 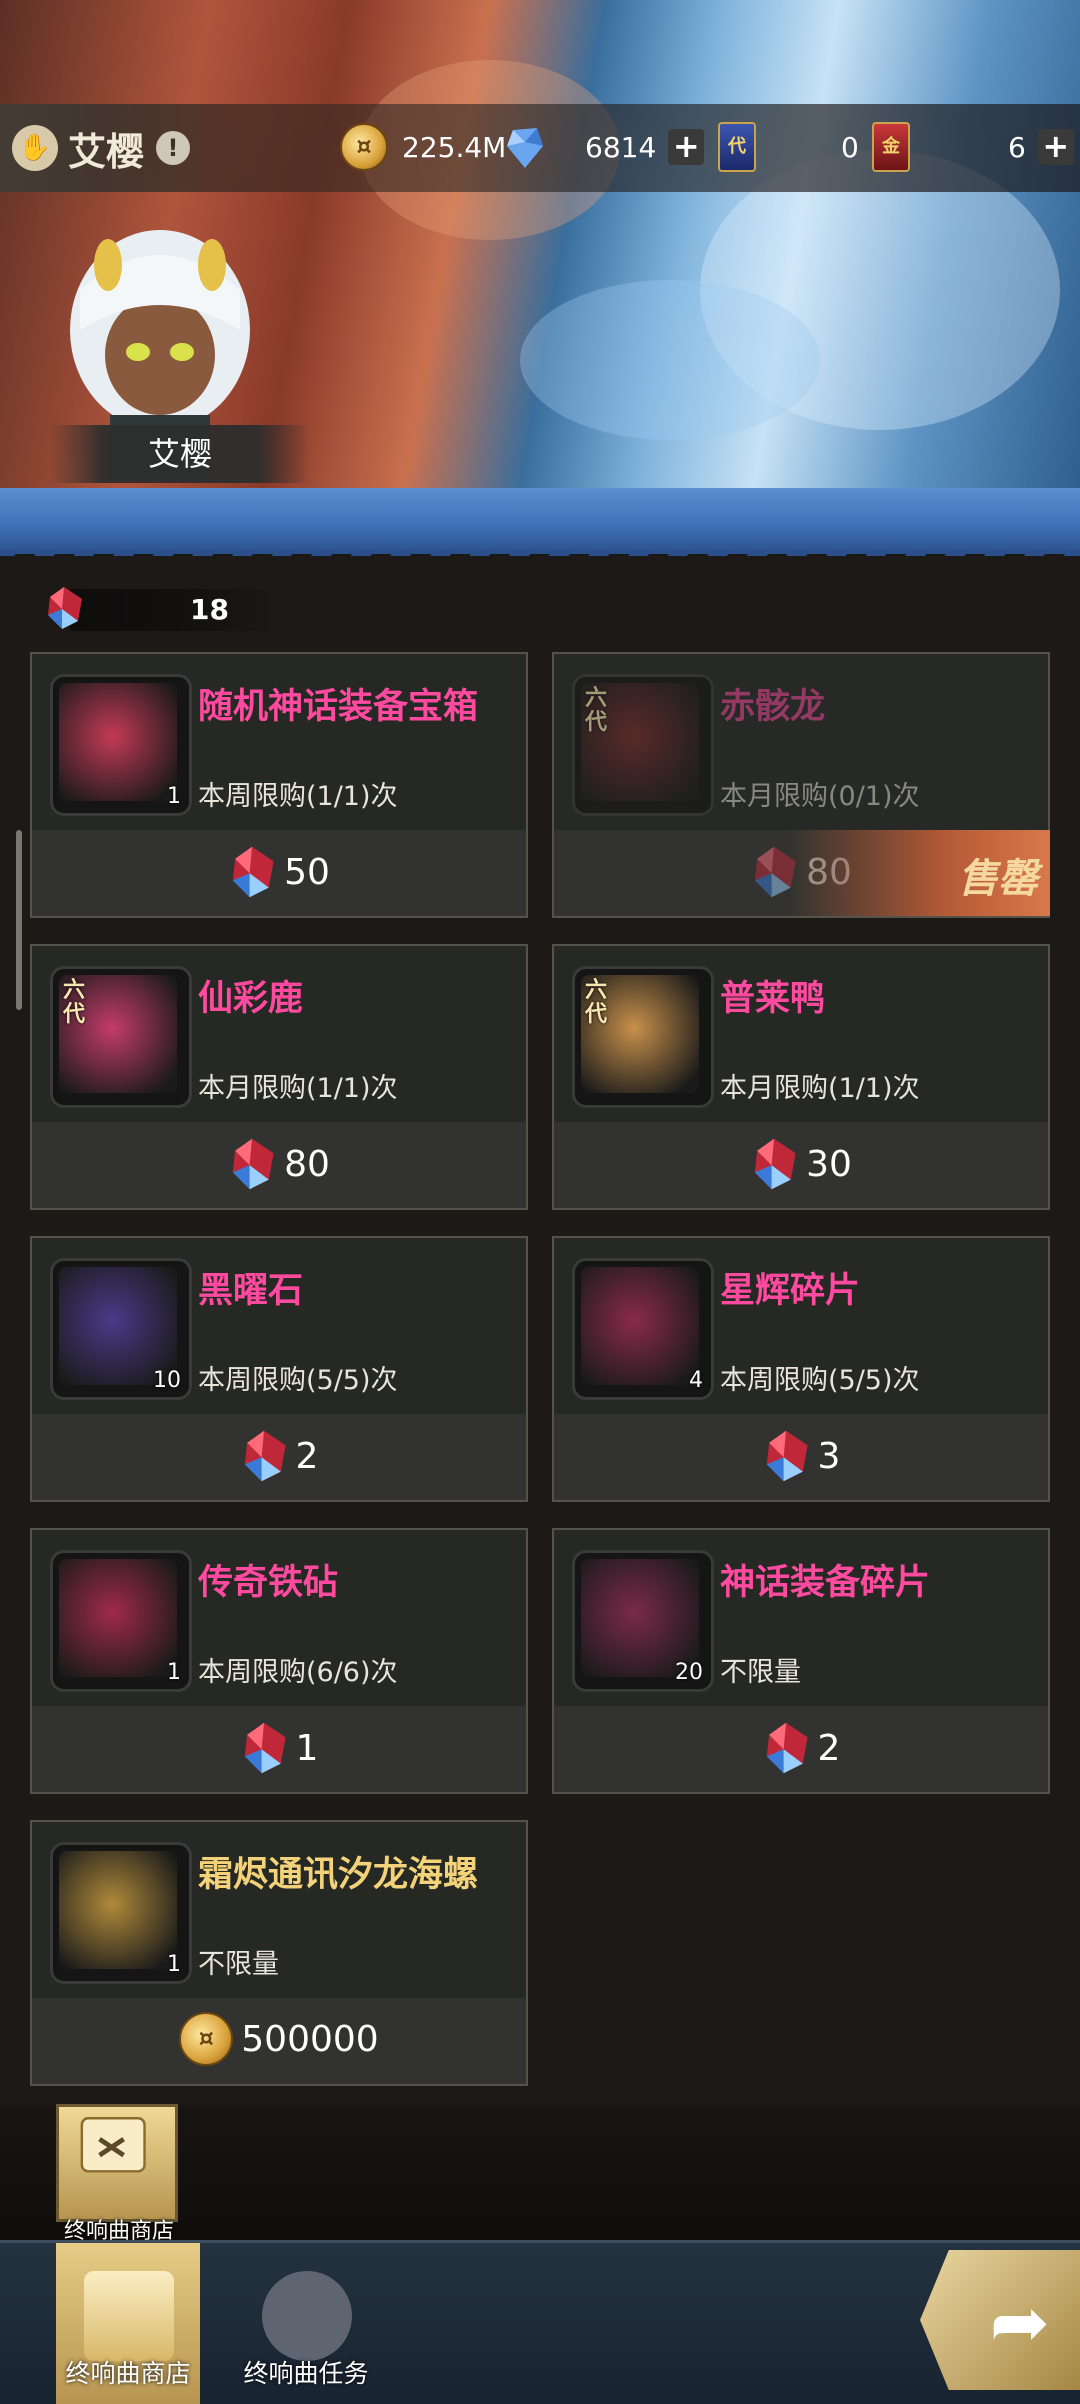 What do you see at coordinates (525, 147) in the screenshot?
I see `blue-crystal-icon` at bounding box center [525, 147].